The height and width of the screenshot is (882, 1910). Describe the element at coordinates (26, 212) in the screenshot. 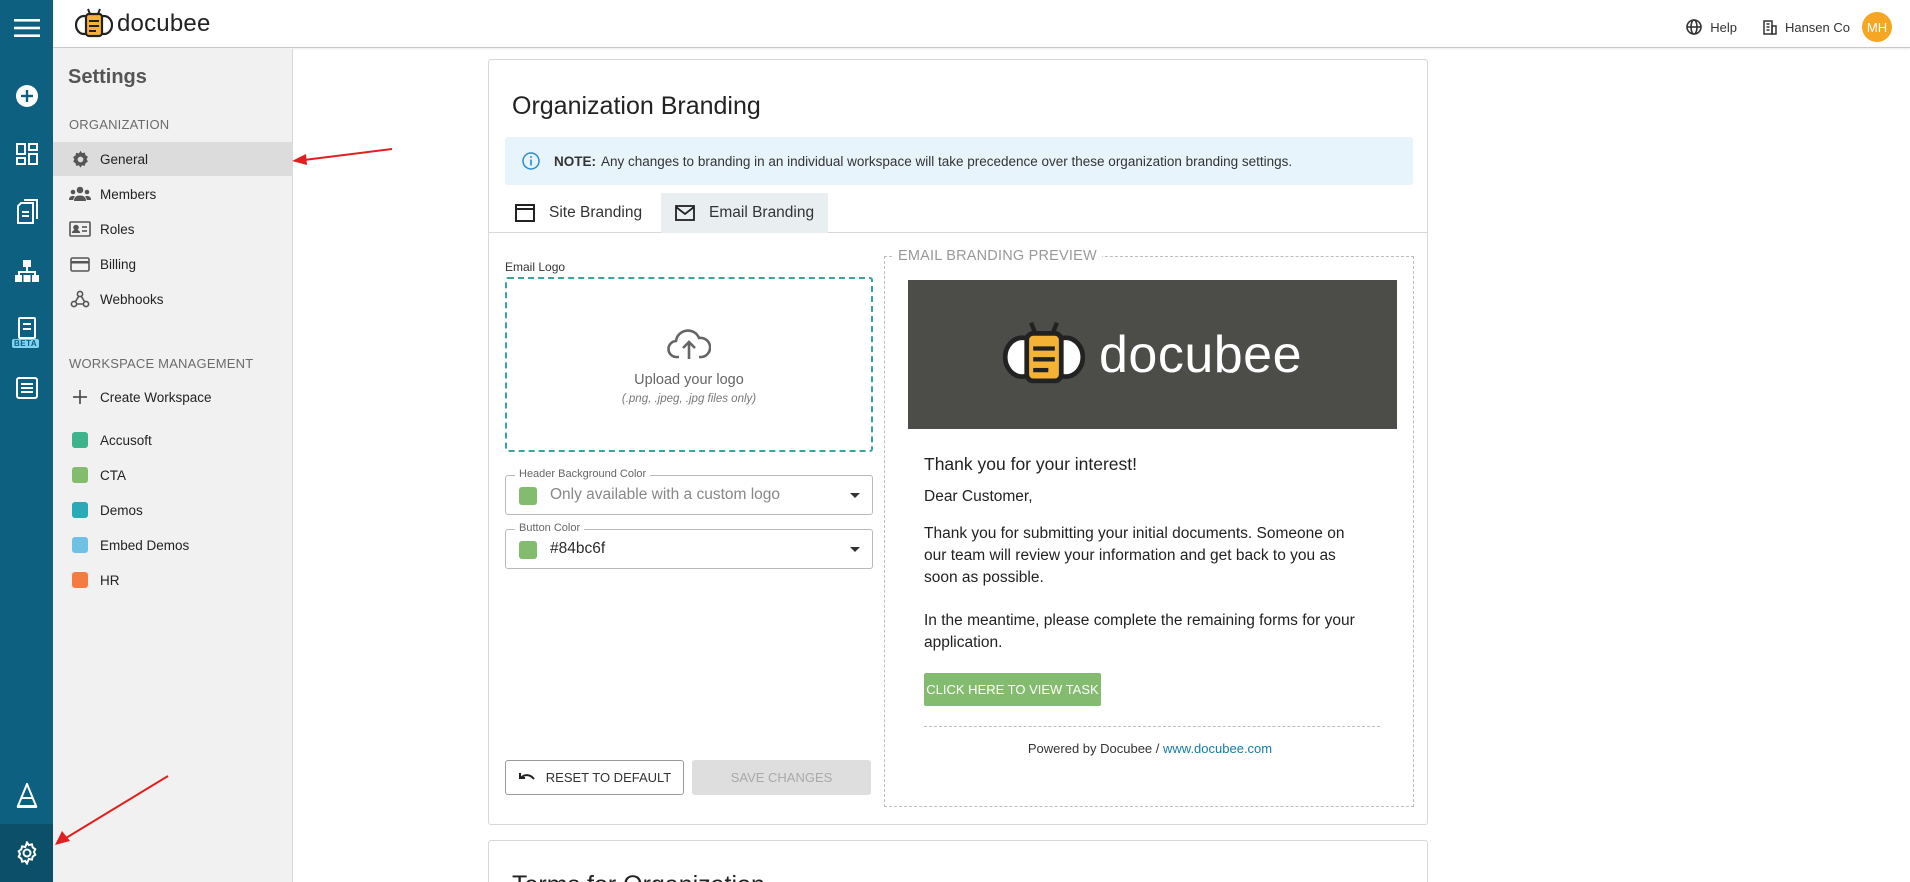

I see `documents-icon` at that location.